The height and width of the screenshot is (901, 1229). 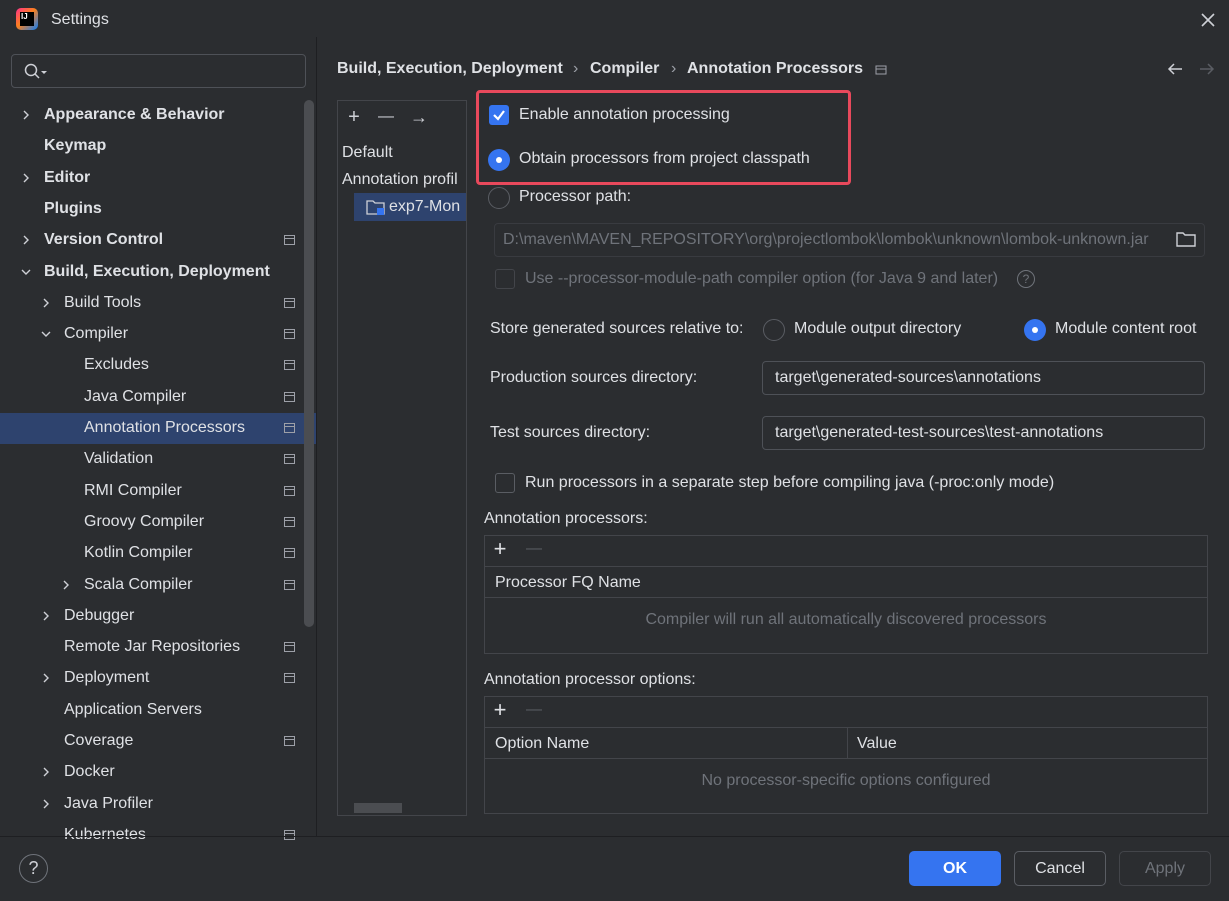 I want to click on add-processor-button: +, so click(x=500, y=549).